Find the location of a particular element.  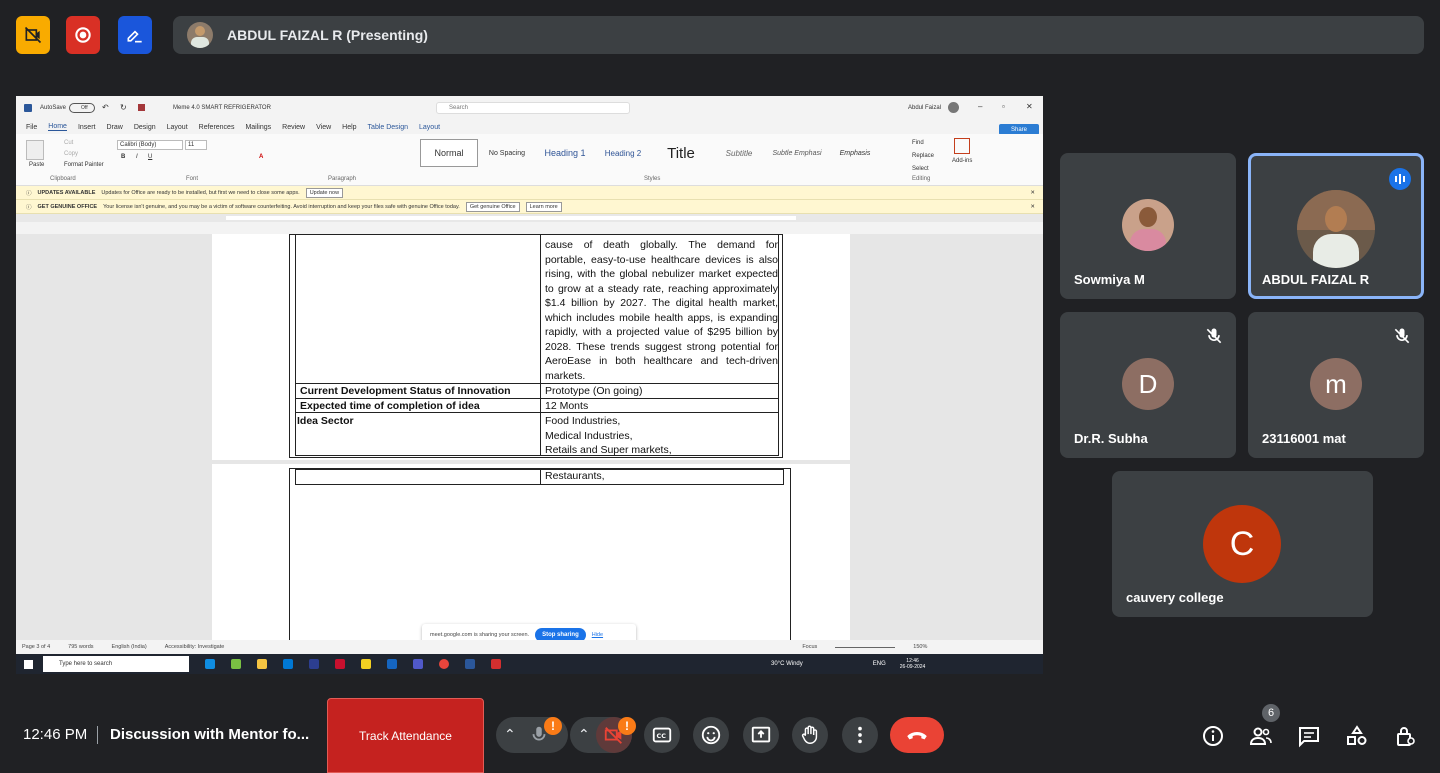

track-attendance-button: Track Attendance is located at coordinates (405, 735).